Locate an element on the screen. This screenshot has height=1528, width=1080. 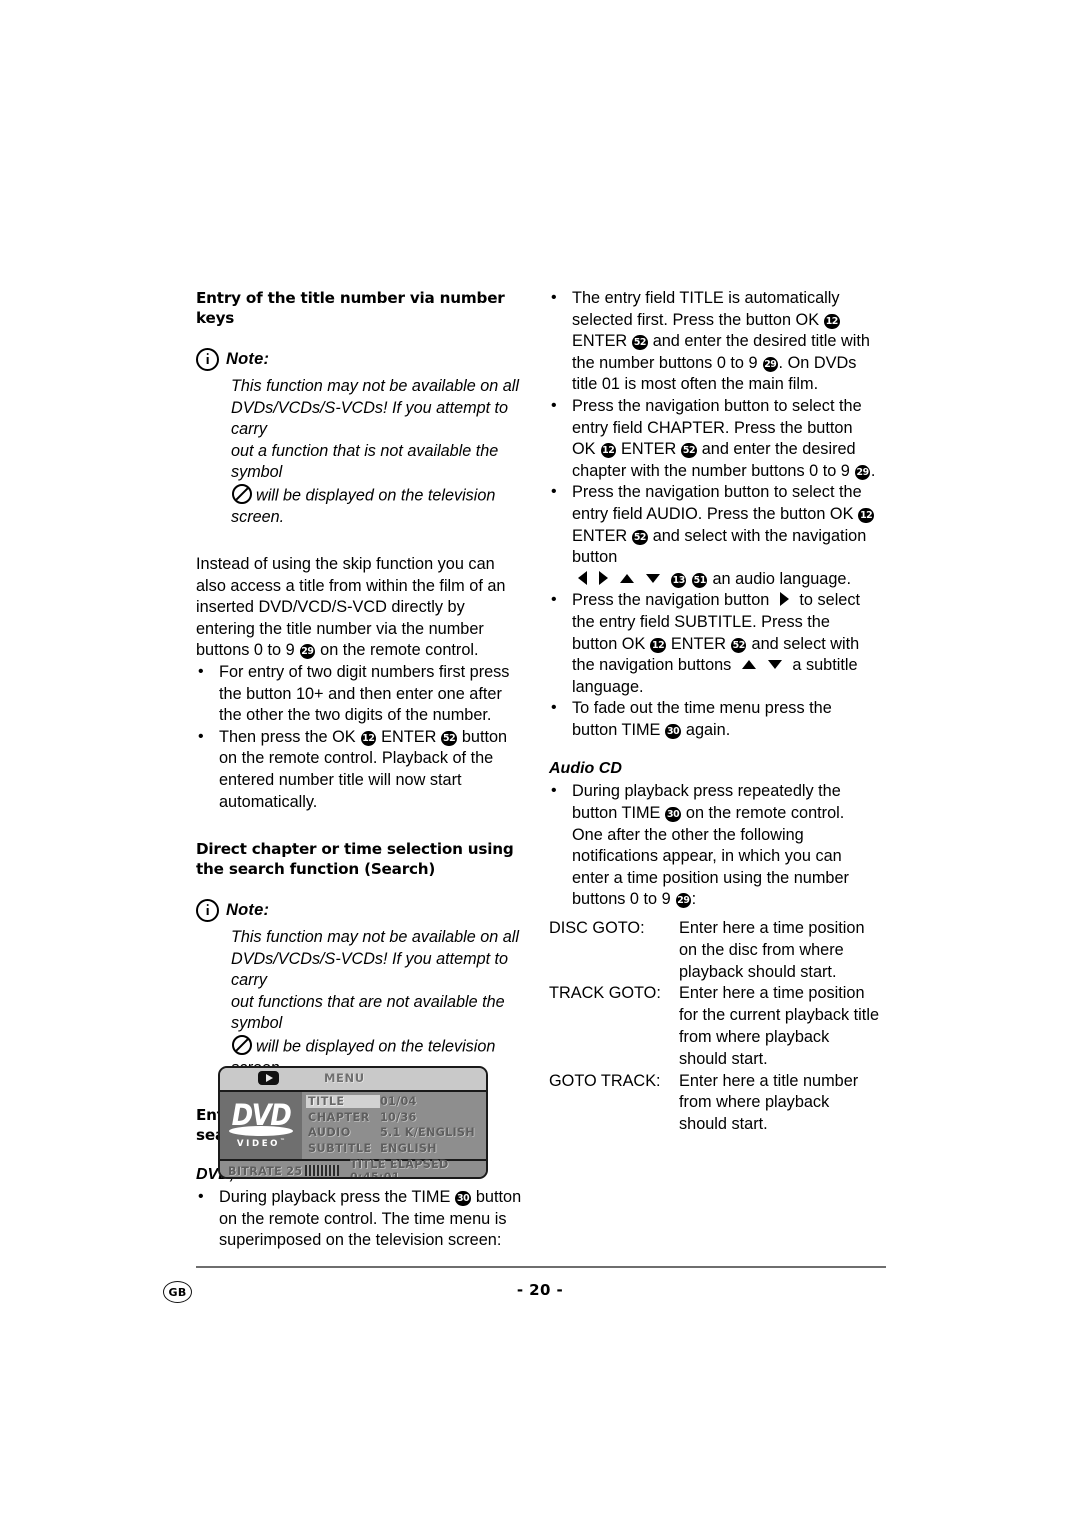
dvd-video-logo: DVD VIDEO™ is located at coordinates (261, 1125).